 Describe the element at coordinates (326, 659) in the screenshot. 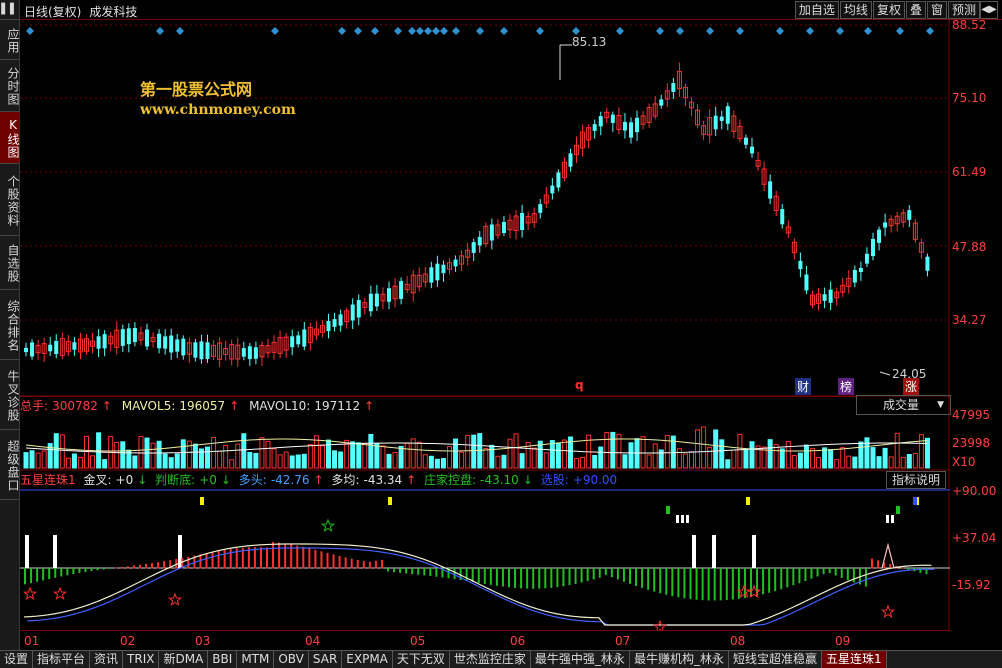

I see `tab-sar: SAR` at that location.